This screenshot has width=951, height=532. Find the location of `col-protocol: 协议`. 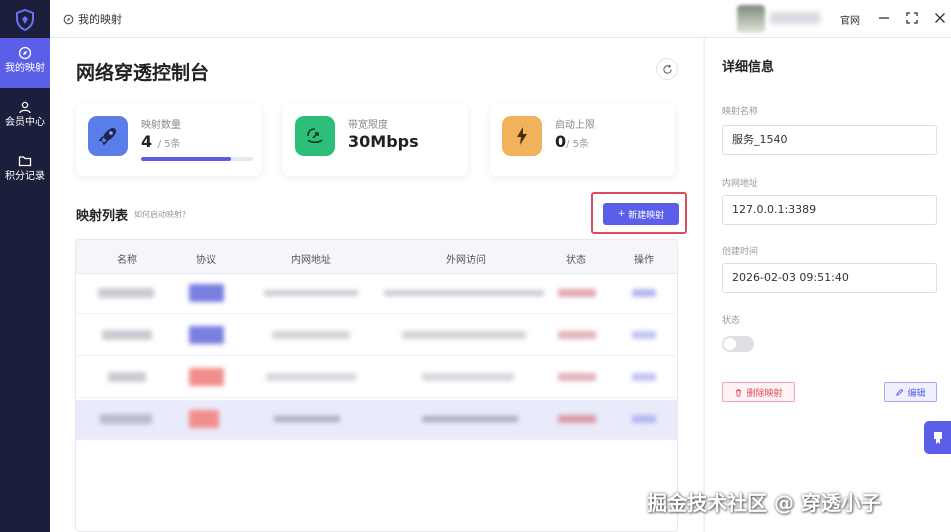

col-protocol: 协议 is located at coordinates (206, 260).